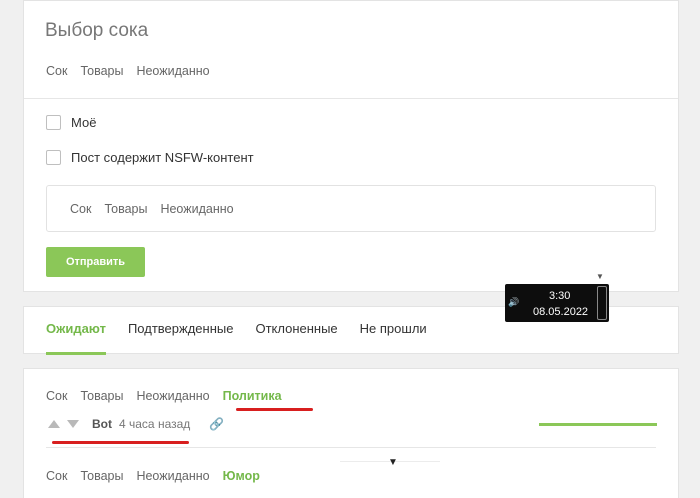 This screenshot has width=700, height=498. Describe the element at coordinates (196, 209) in the screenshot. I see `tag-input-unexpected: Неожиданно` at that location.